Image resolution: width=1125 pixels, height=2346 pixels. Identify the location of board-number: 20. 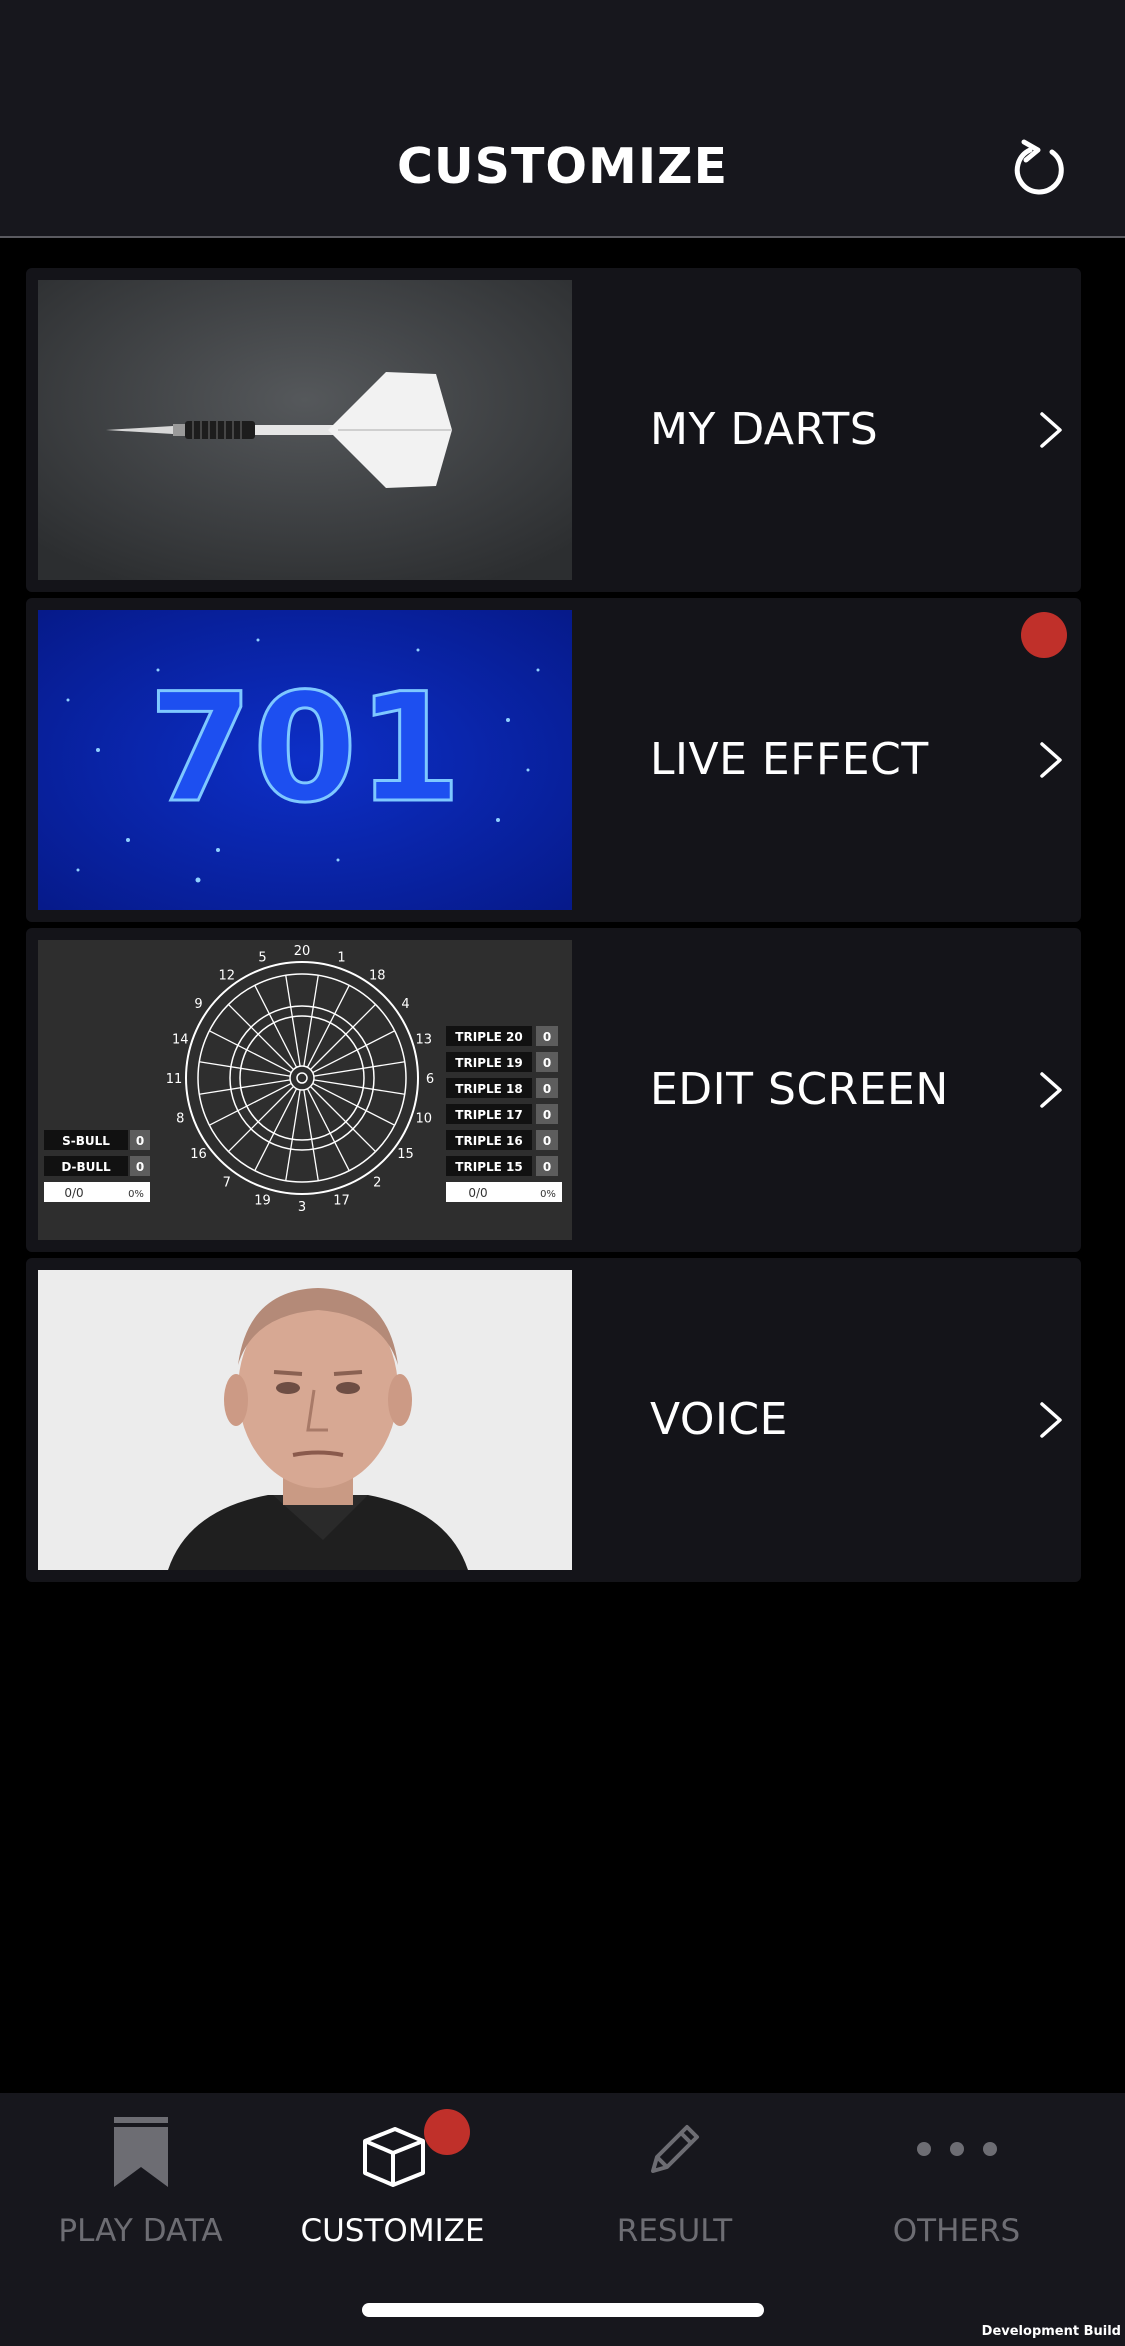
(302, 951).